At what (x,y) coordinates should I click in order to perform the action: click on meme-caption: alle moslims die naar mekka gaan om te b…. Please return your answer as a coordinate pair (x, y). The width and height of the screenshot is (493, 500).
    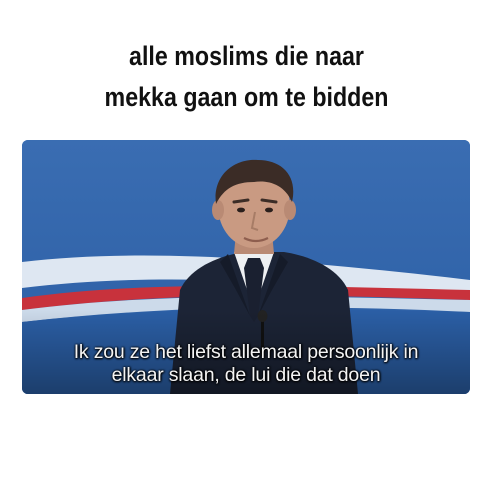
    Looking at the image, I should click on (247, 77).